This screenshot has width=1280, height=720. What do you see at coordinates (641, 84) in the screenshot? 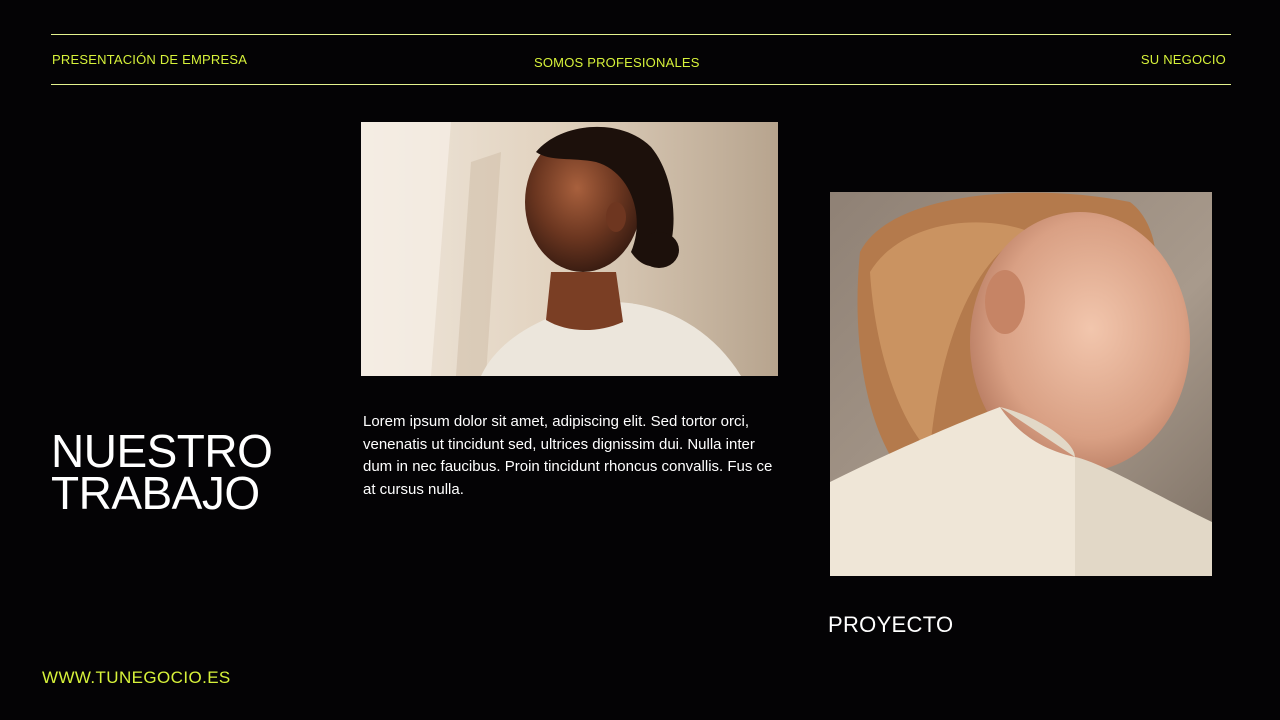
I see `header-bottom-rule` at bounding box center [641, 84].